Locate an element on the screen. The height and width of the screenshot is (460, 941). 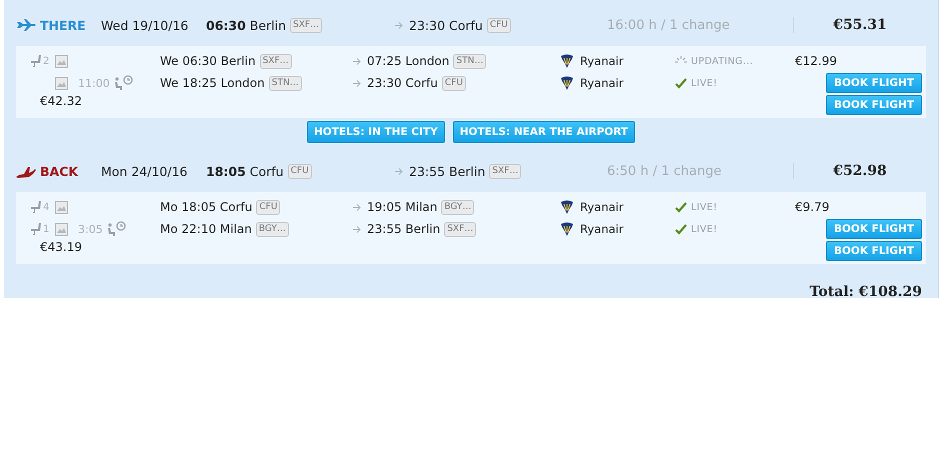
segment-departure: We 06:30 Berlin is located at coordinates (208, 61).